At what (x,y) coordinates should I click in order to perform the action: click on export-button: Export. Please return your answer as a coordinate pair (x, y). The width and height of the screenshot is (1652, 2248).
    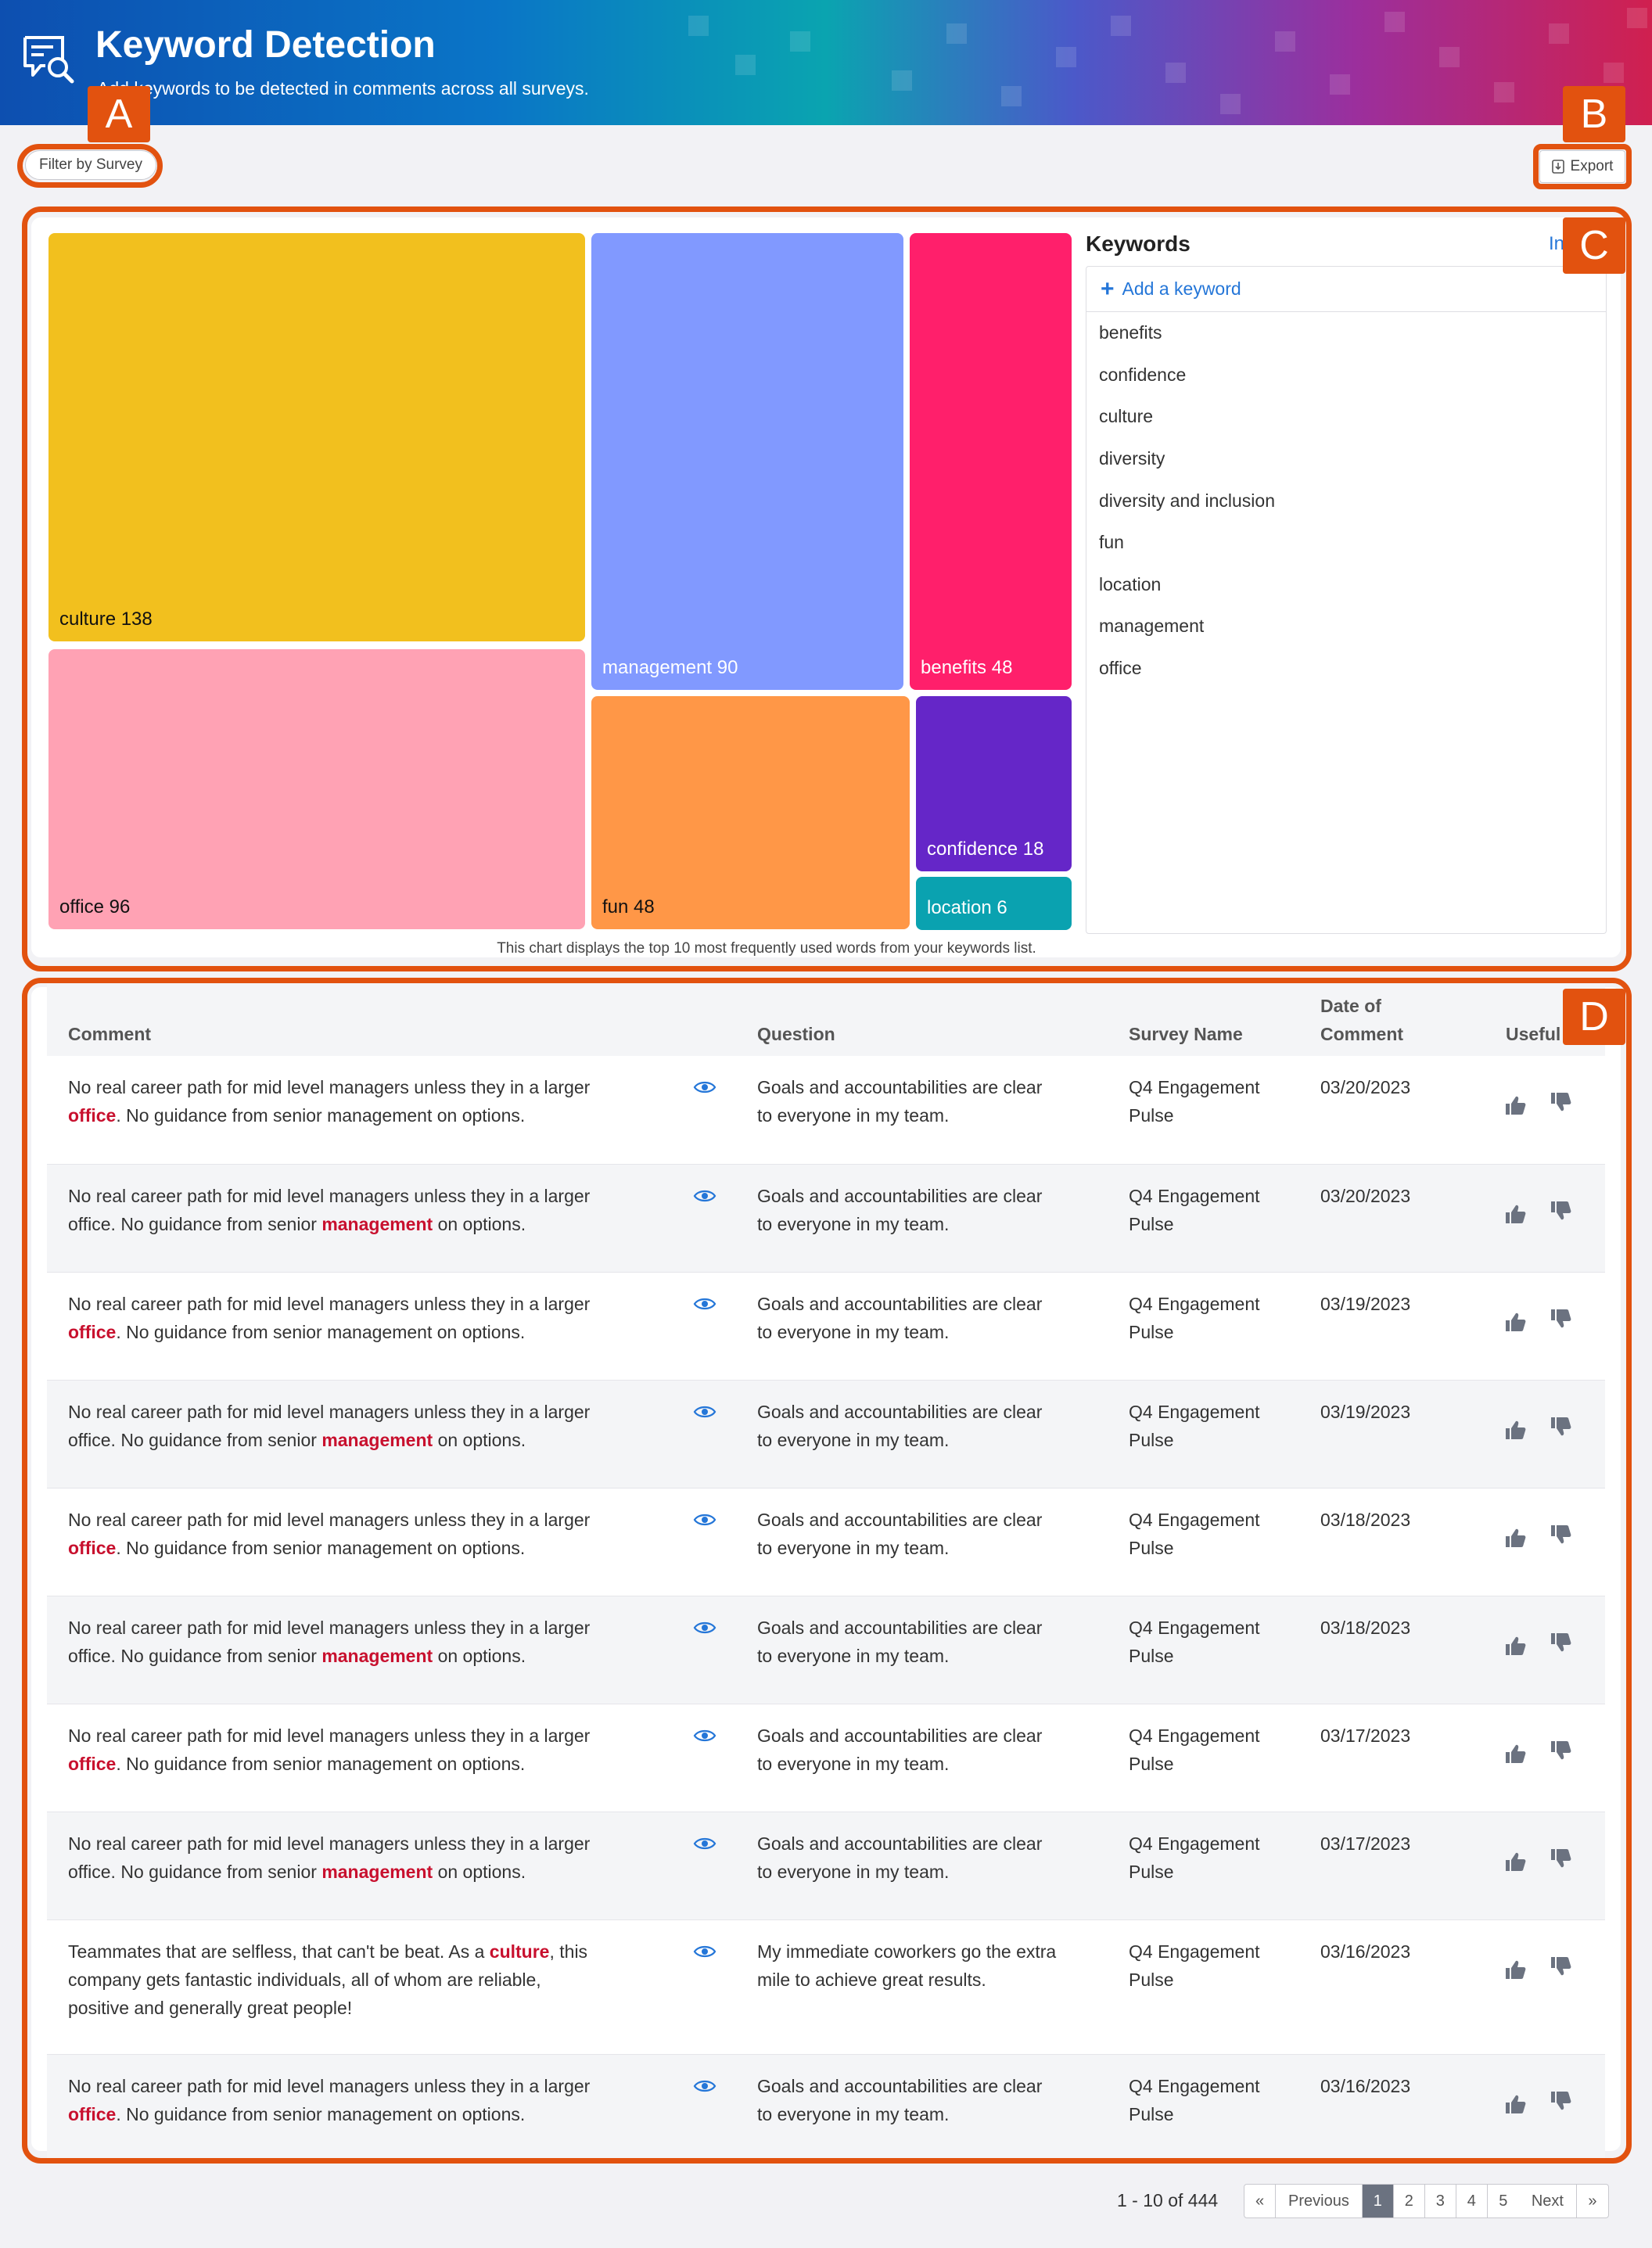
    Looking at the image, I should click on (1582, 166).